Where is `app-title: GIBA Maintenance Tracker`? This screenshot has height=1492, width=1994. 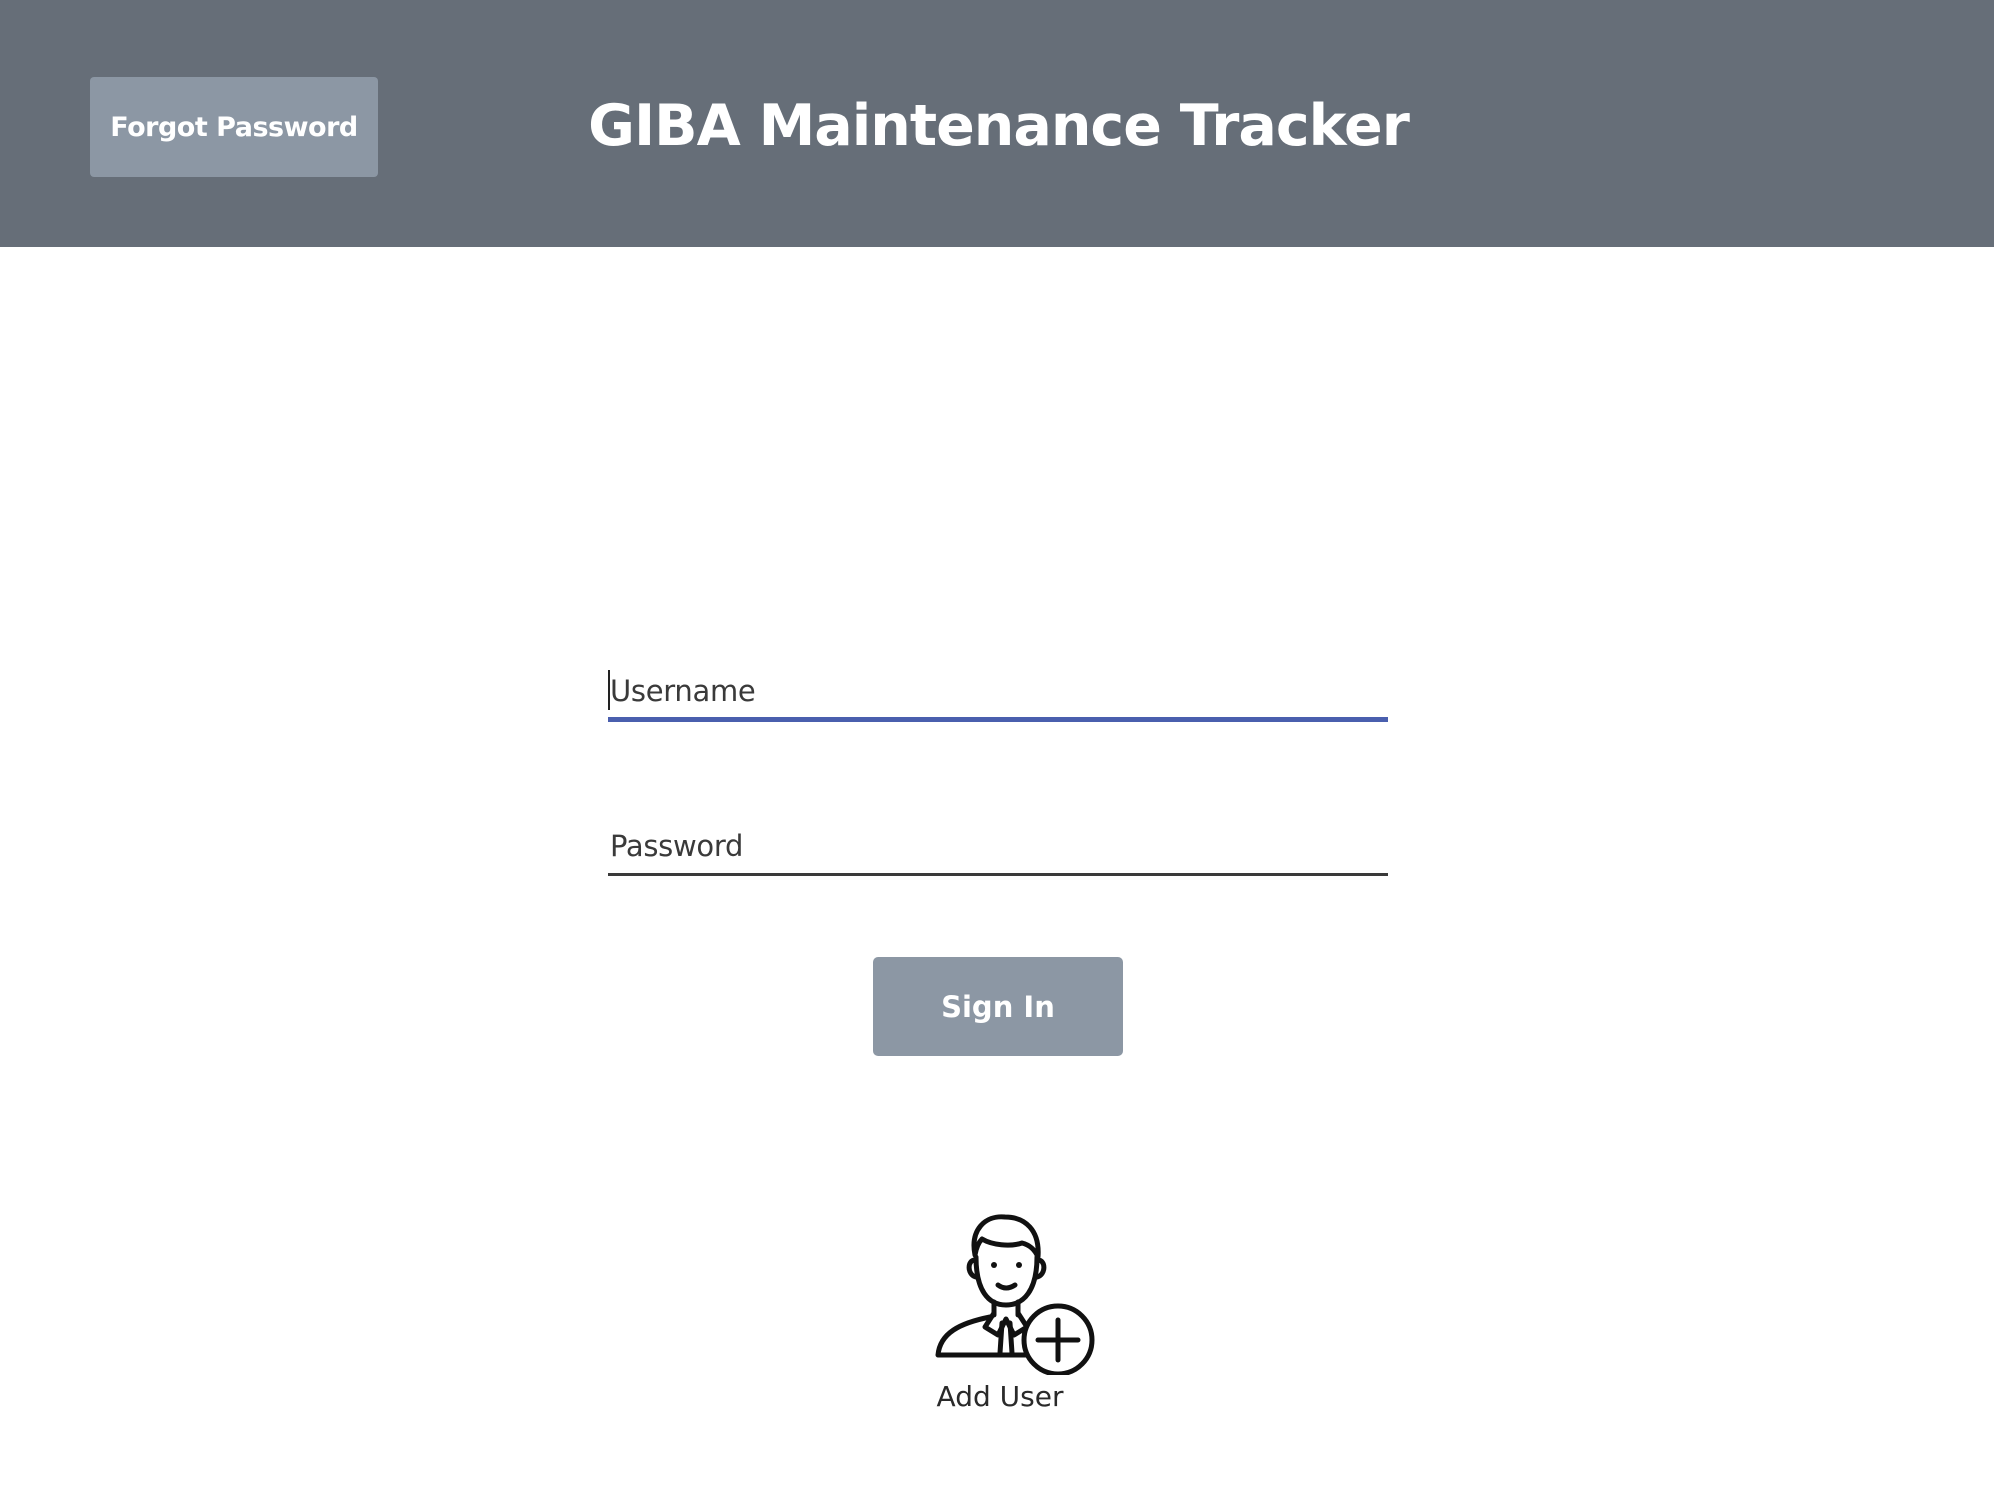
app-title: GIBA Maintenance Tracker is located at coordinates (999, 126).